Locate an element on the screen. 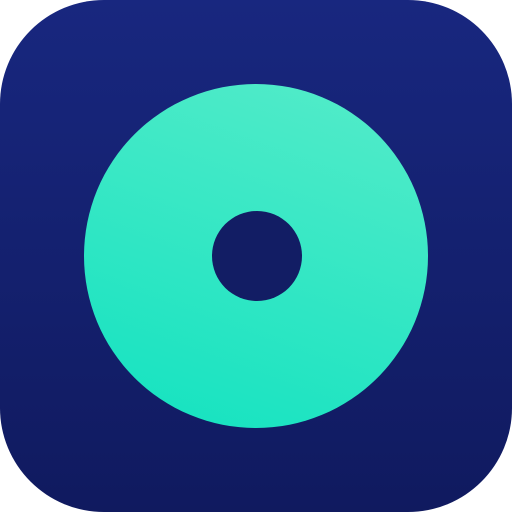 This screenshot has height=512, width=512. disc-center-hole is located at coordinates (257, 256).